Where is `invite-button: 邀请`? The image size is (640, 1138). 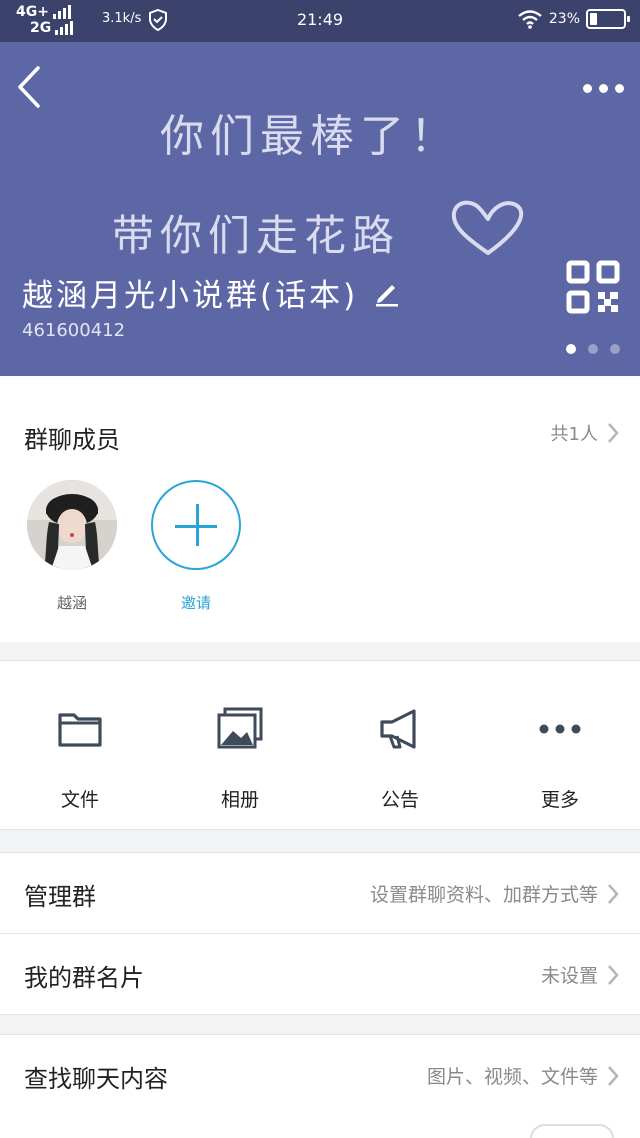 invite-button: 邀请 is located at coordinates (196, 546).